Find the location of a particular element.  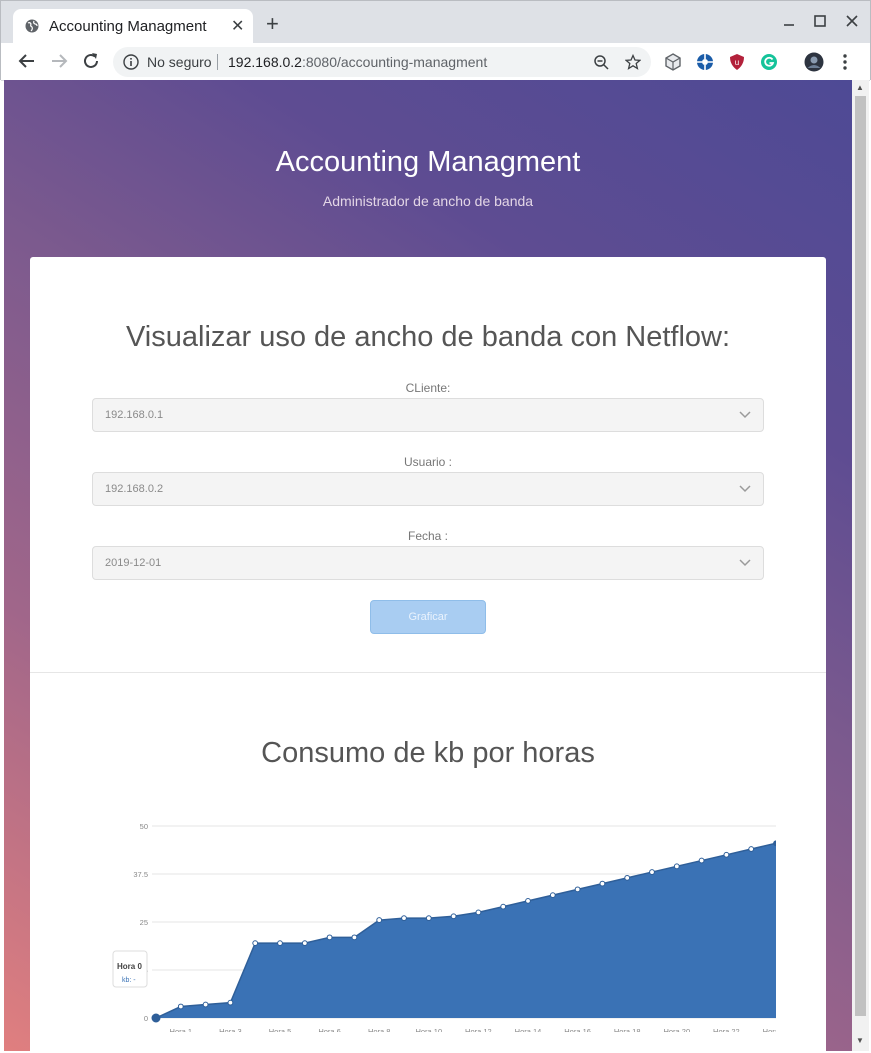

star-icon is located at coordinates (633, 62).